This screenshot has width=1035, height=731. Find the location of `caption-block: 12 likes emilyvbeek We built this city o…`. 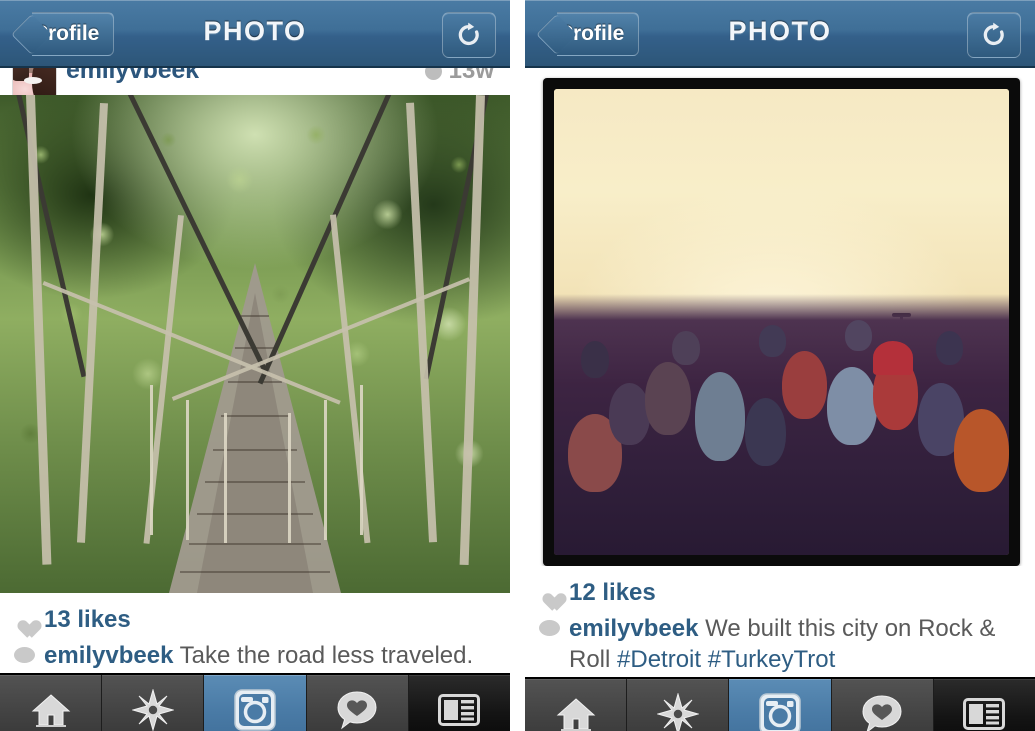

caption-block: 12 likes emilyvbeek We built this city o… is located at coordinates (780, 621).